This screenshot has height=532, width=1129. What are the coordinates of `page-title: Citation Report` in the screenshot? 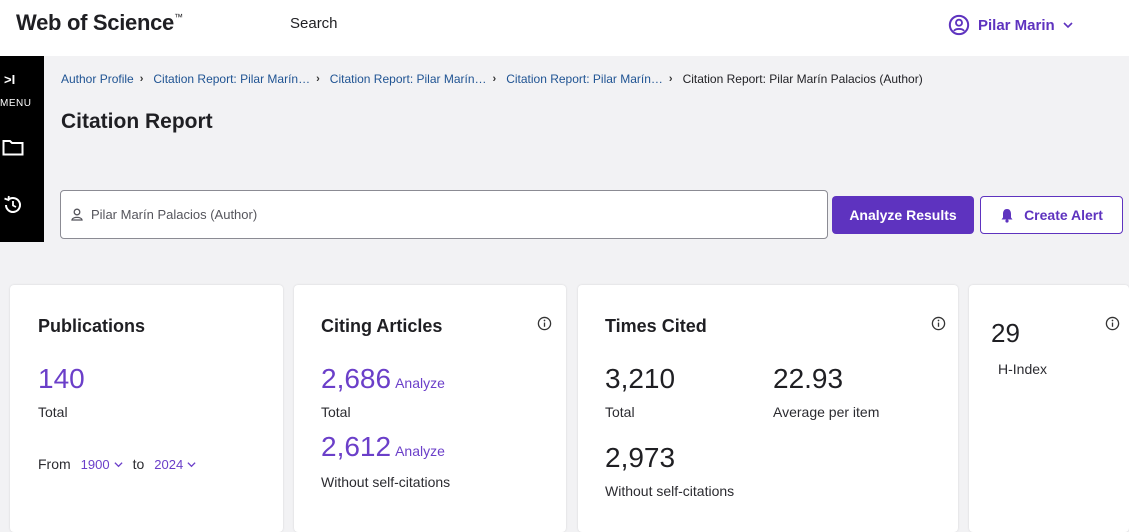 It's located at (137, 121).